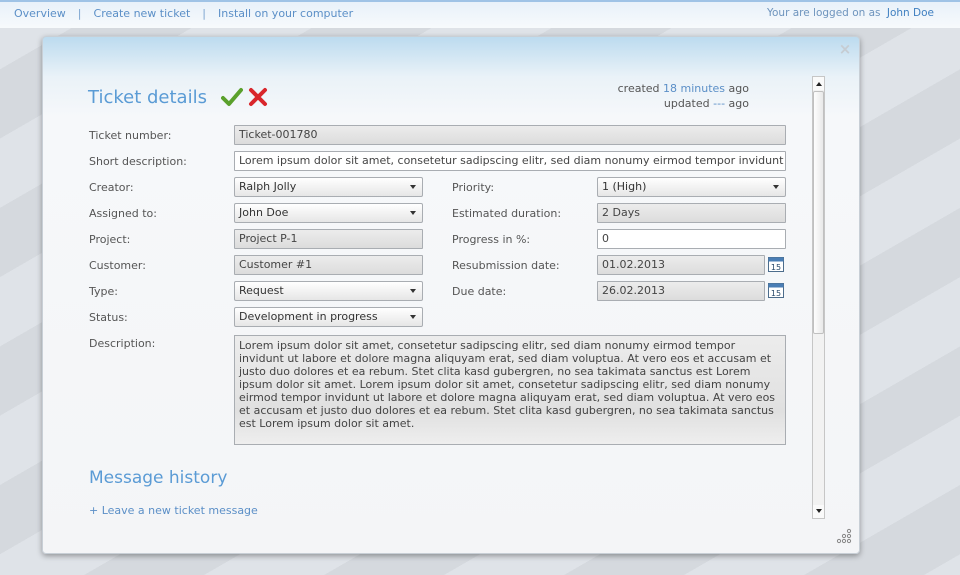  I want to click on priority-label: Priority:, so click(473, 187).